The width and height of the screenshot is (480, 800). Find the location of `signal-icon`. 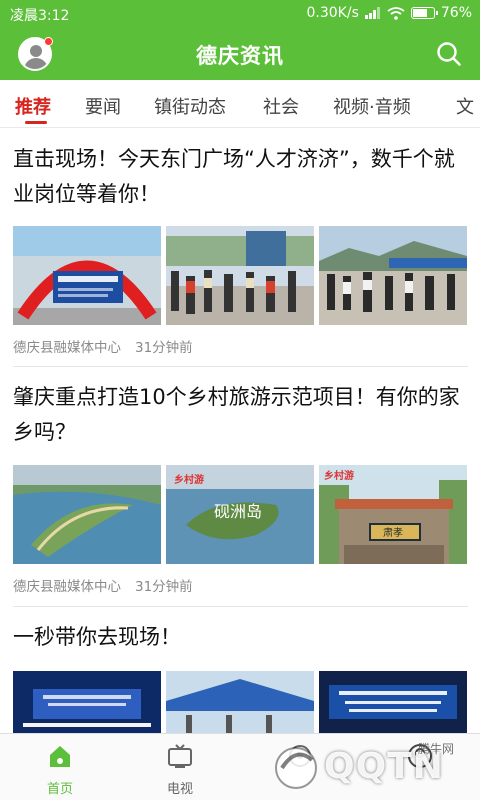

signal-icon is located at coordinates (372, 13).